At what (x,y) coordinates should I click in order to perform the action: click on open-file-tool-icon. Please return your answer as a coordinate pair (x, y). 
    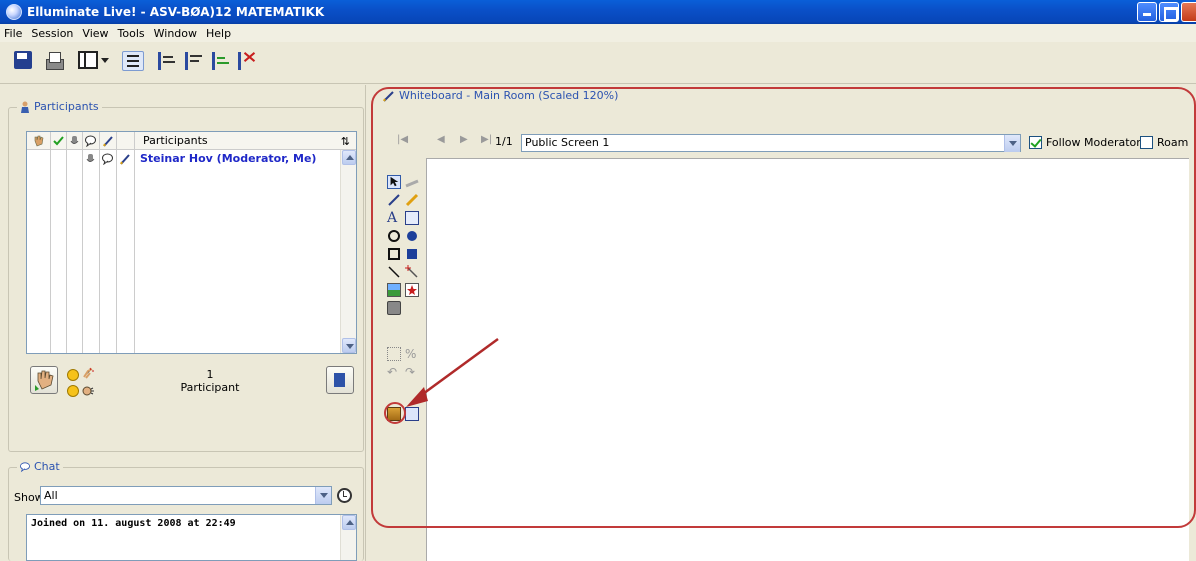
    Looking at the image, I should click on (394, 414).